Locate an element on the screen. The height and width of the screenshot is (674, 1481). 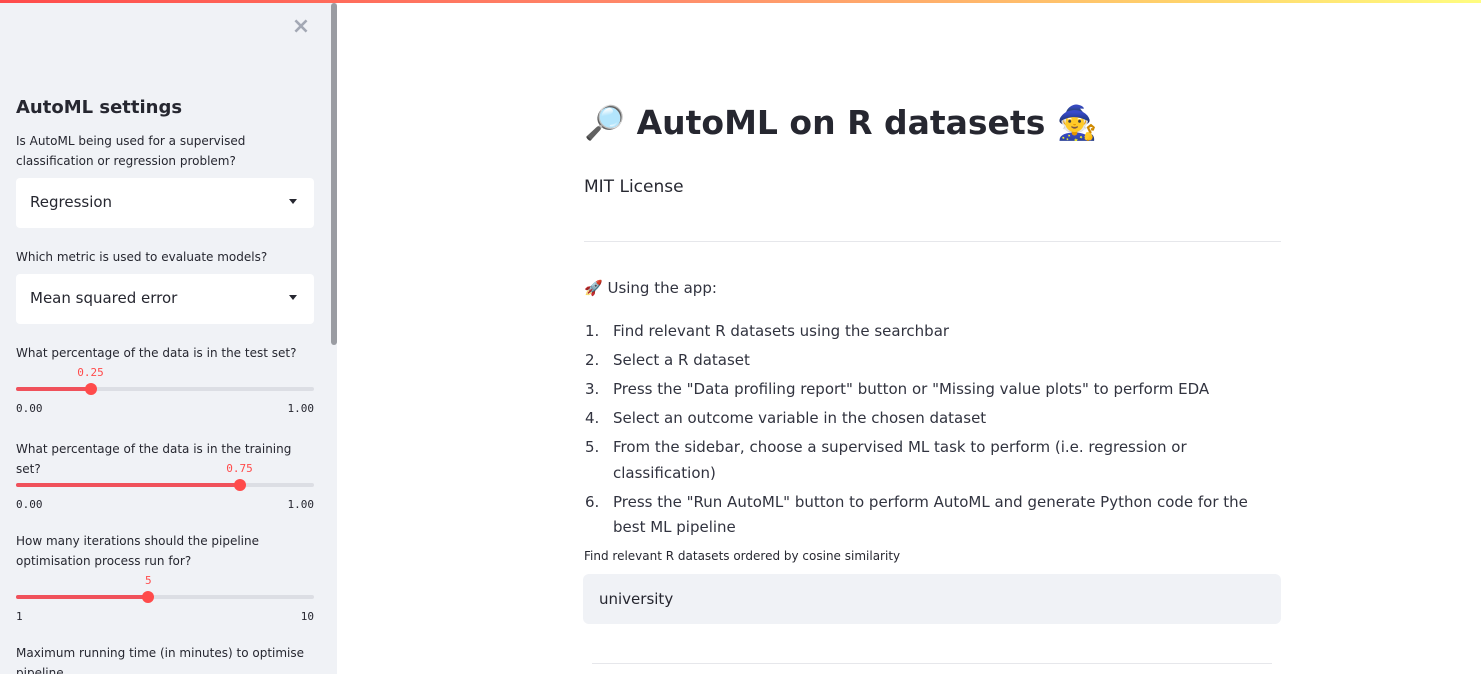
step-text: Select a R dataset is located at coordinates (681, 360).